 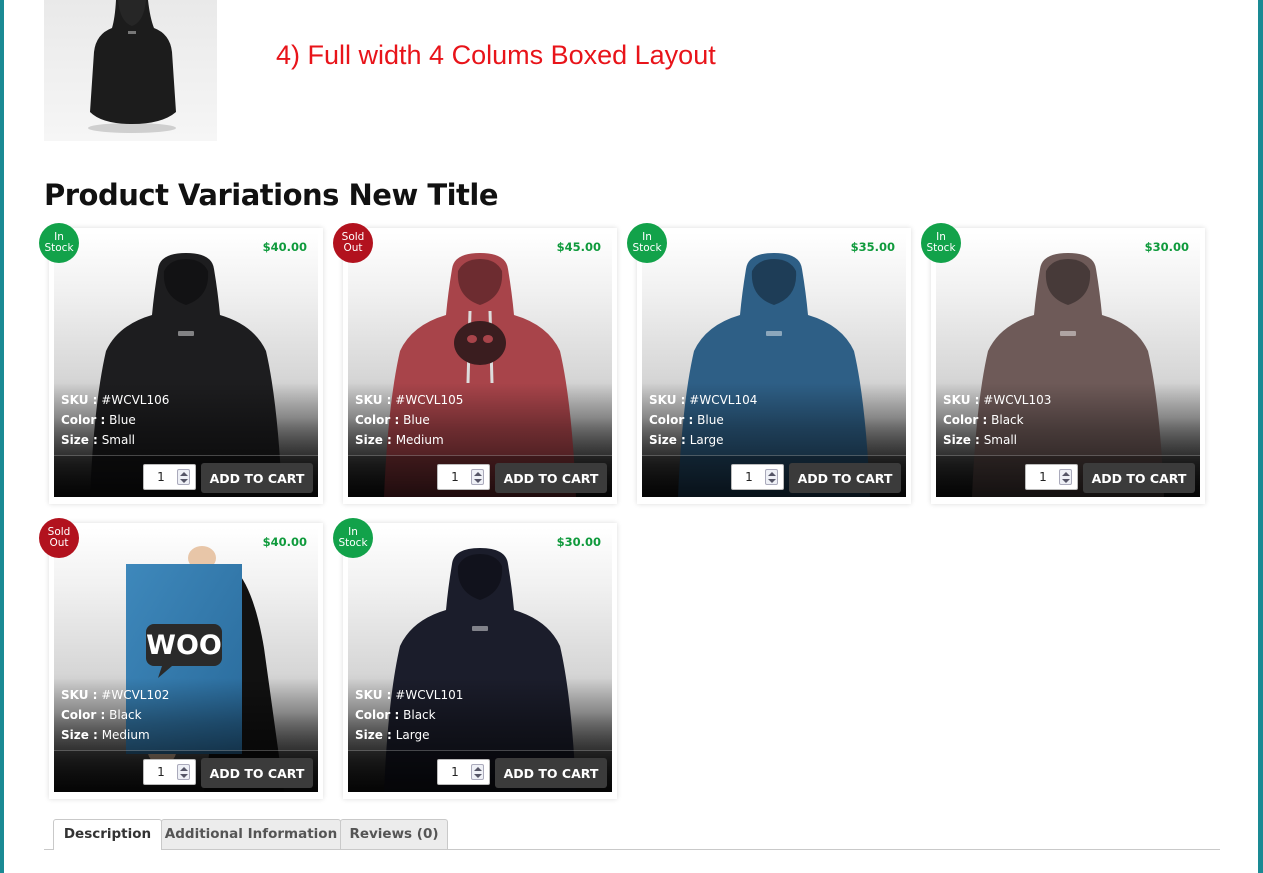 What do you see at coordinates (409, 715) in the screenshot?
I see `product-meta: SKU : #WCVL101 Color : Black Size : Large` at bounding box center [409, 715].